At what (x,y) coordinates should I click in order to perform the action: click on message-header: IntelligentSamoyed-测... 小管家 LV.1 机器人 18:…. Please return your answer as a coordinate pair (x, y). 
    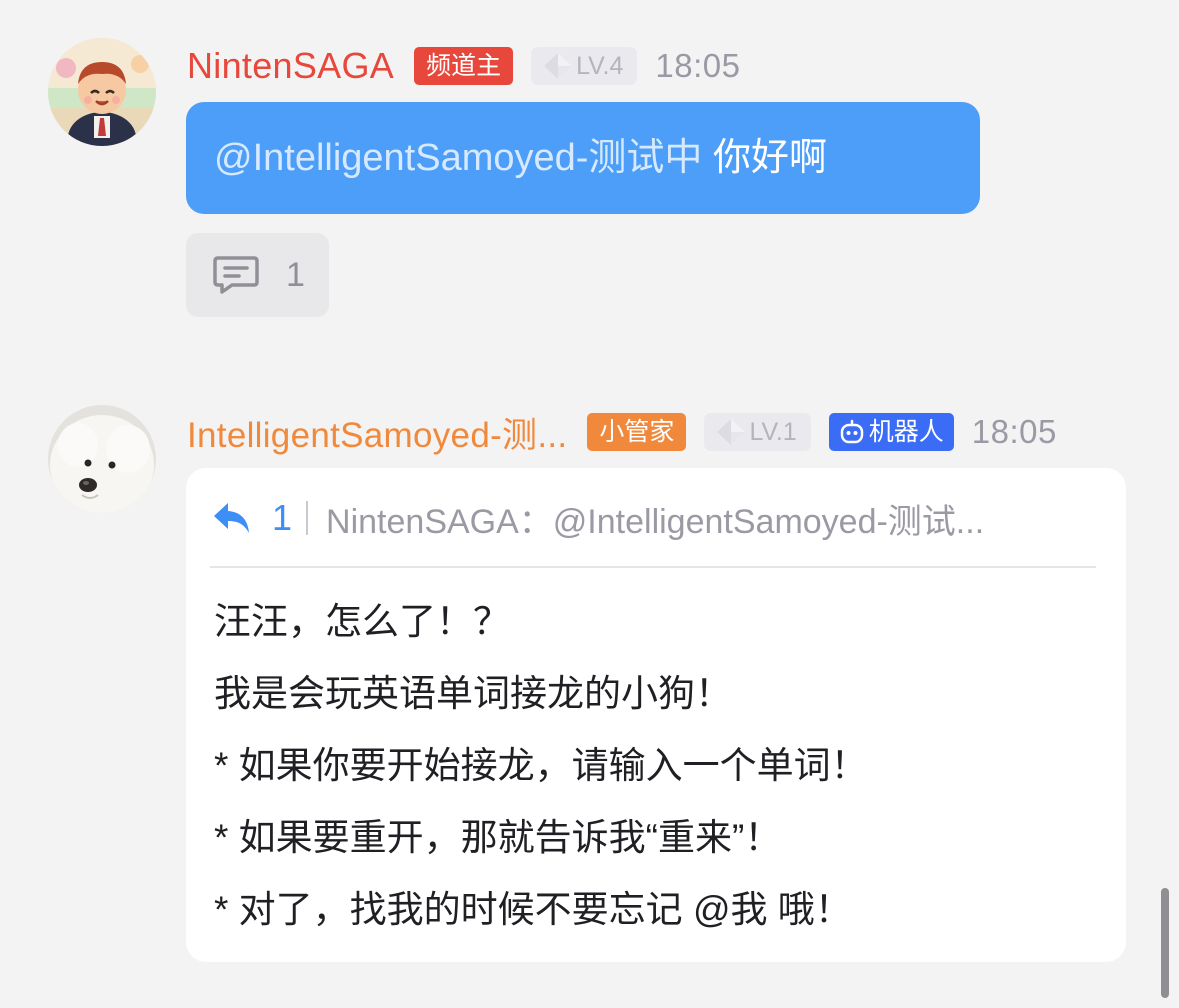
    Looking at the image, I should click on (622, 433).